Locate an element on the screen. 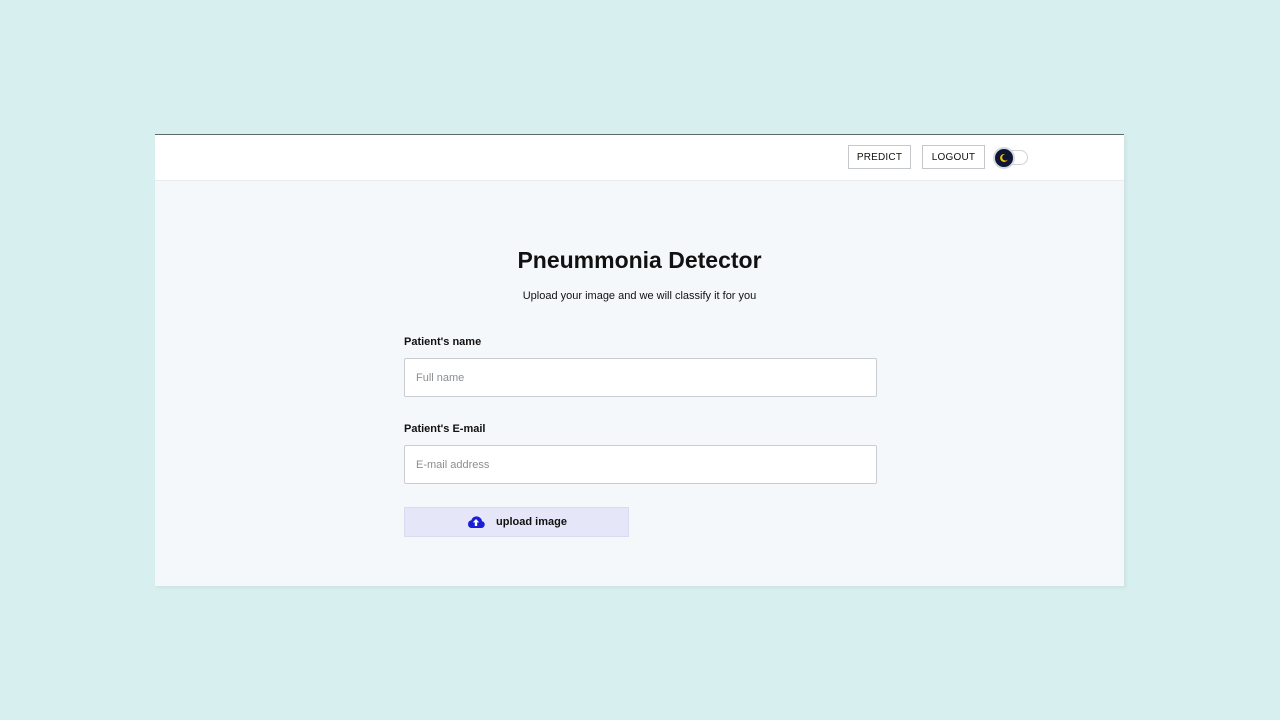 This screenshot has width=1280, height=720. page-title: Pneummonia Detector is located at coordinates (639, 260).